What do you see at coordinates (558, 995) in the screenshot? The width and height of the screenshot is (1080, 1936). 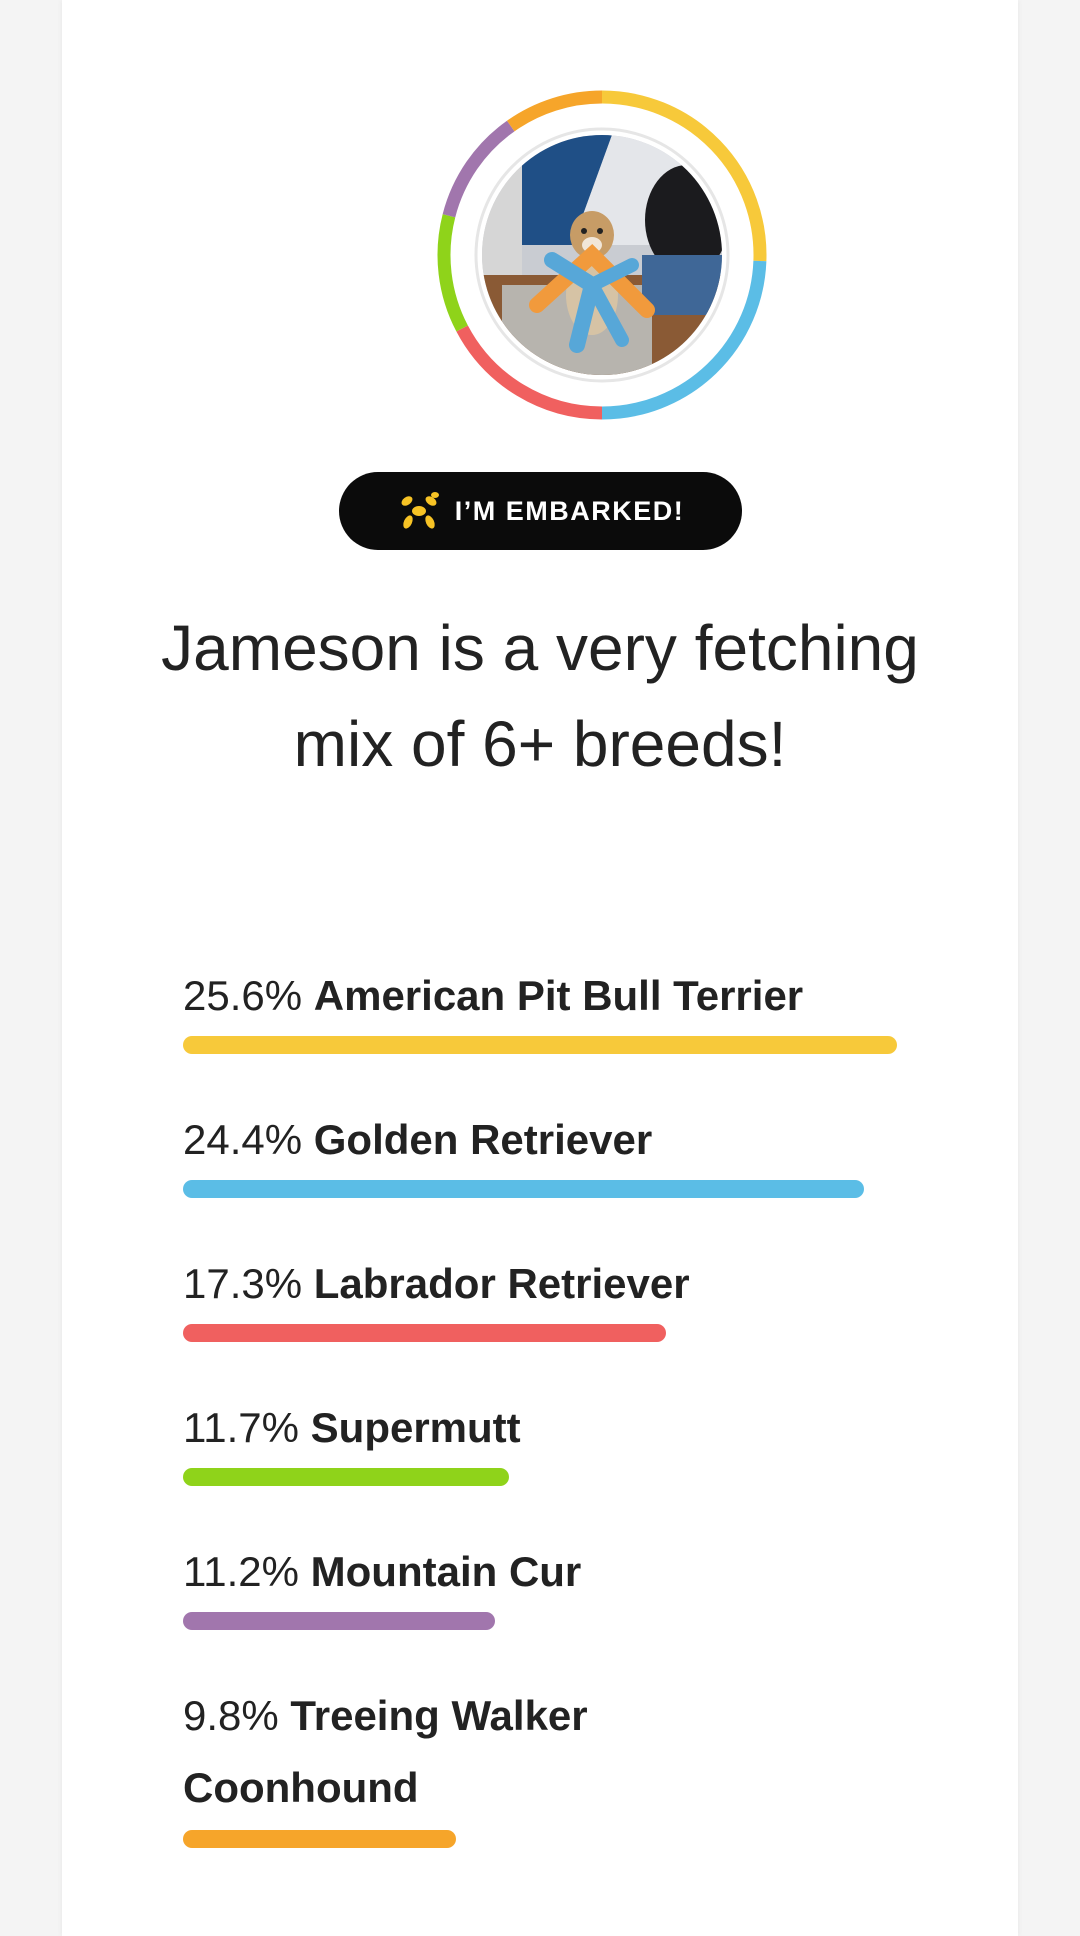 I see `breed-name: American Pit Bull Terrier` at bounding box center [558, 995].